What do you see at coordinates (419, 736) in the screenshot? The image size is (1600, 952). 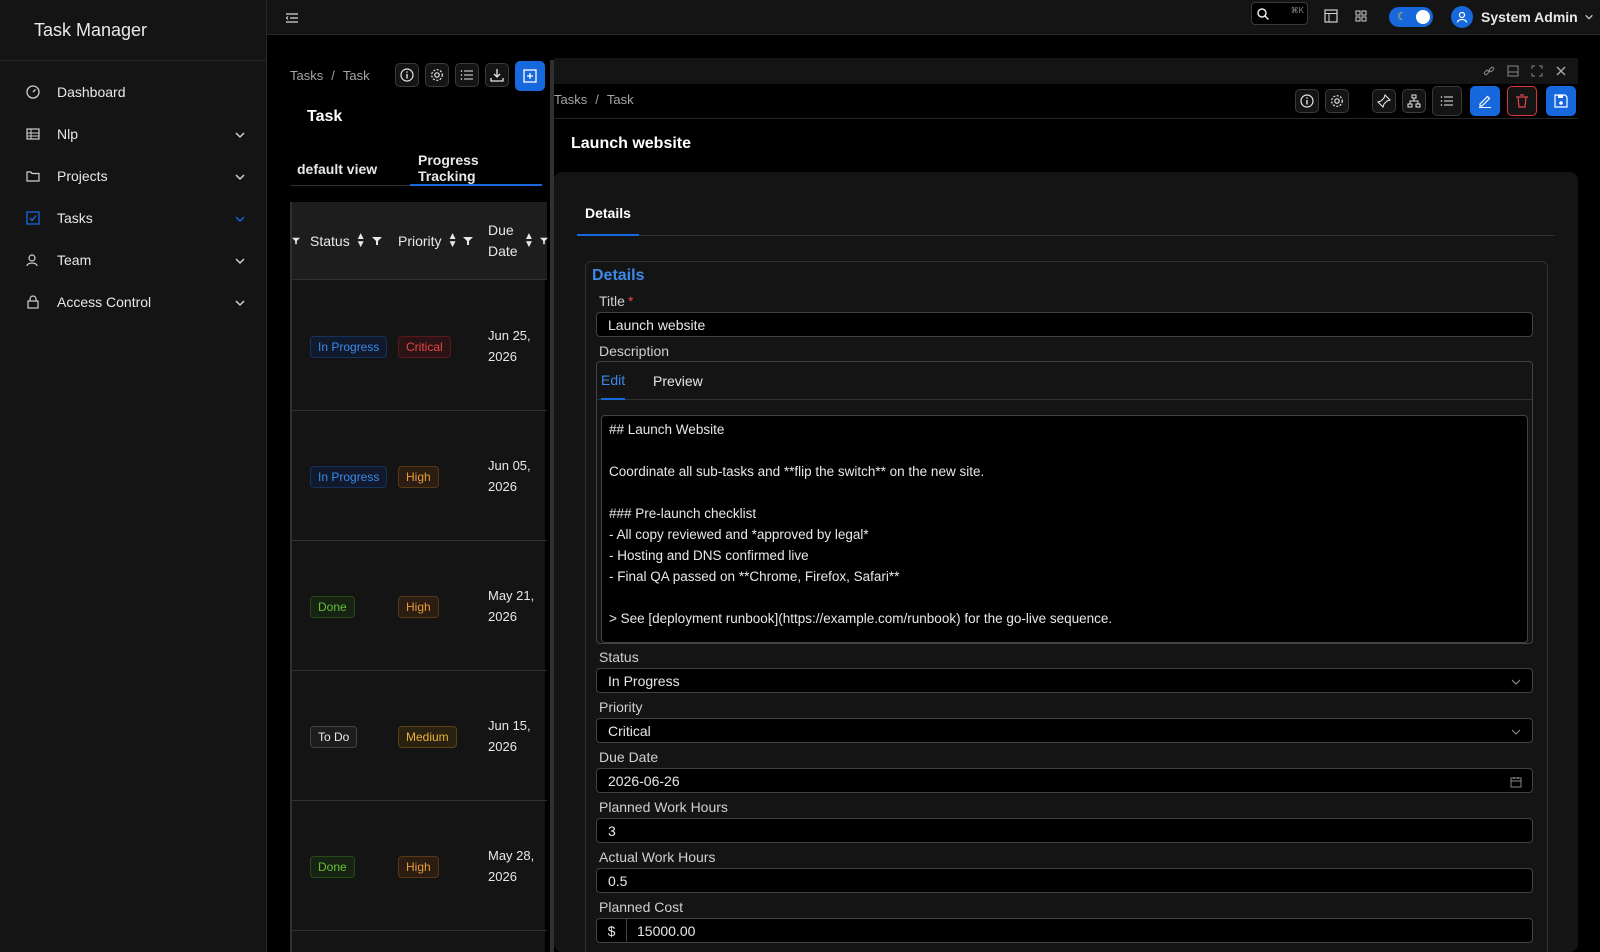 I see `table-row: To Do Medium Jun 15, 2026` at bounding box center [419, 736].